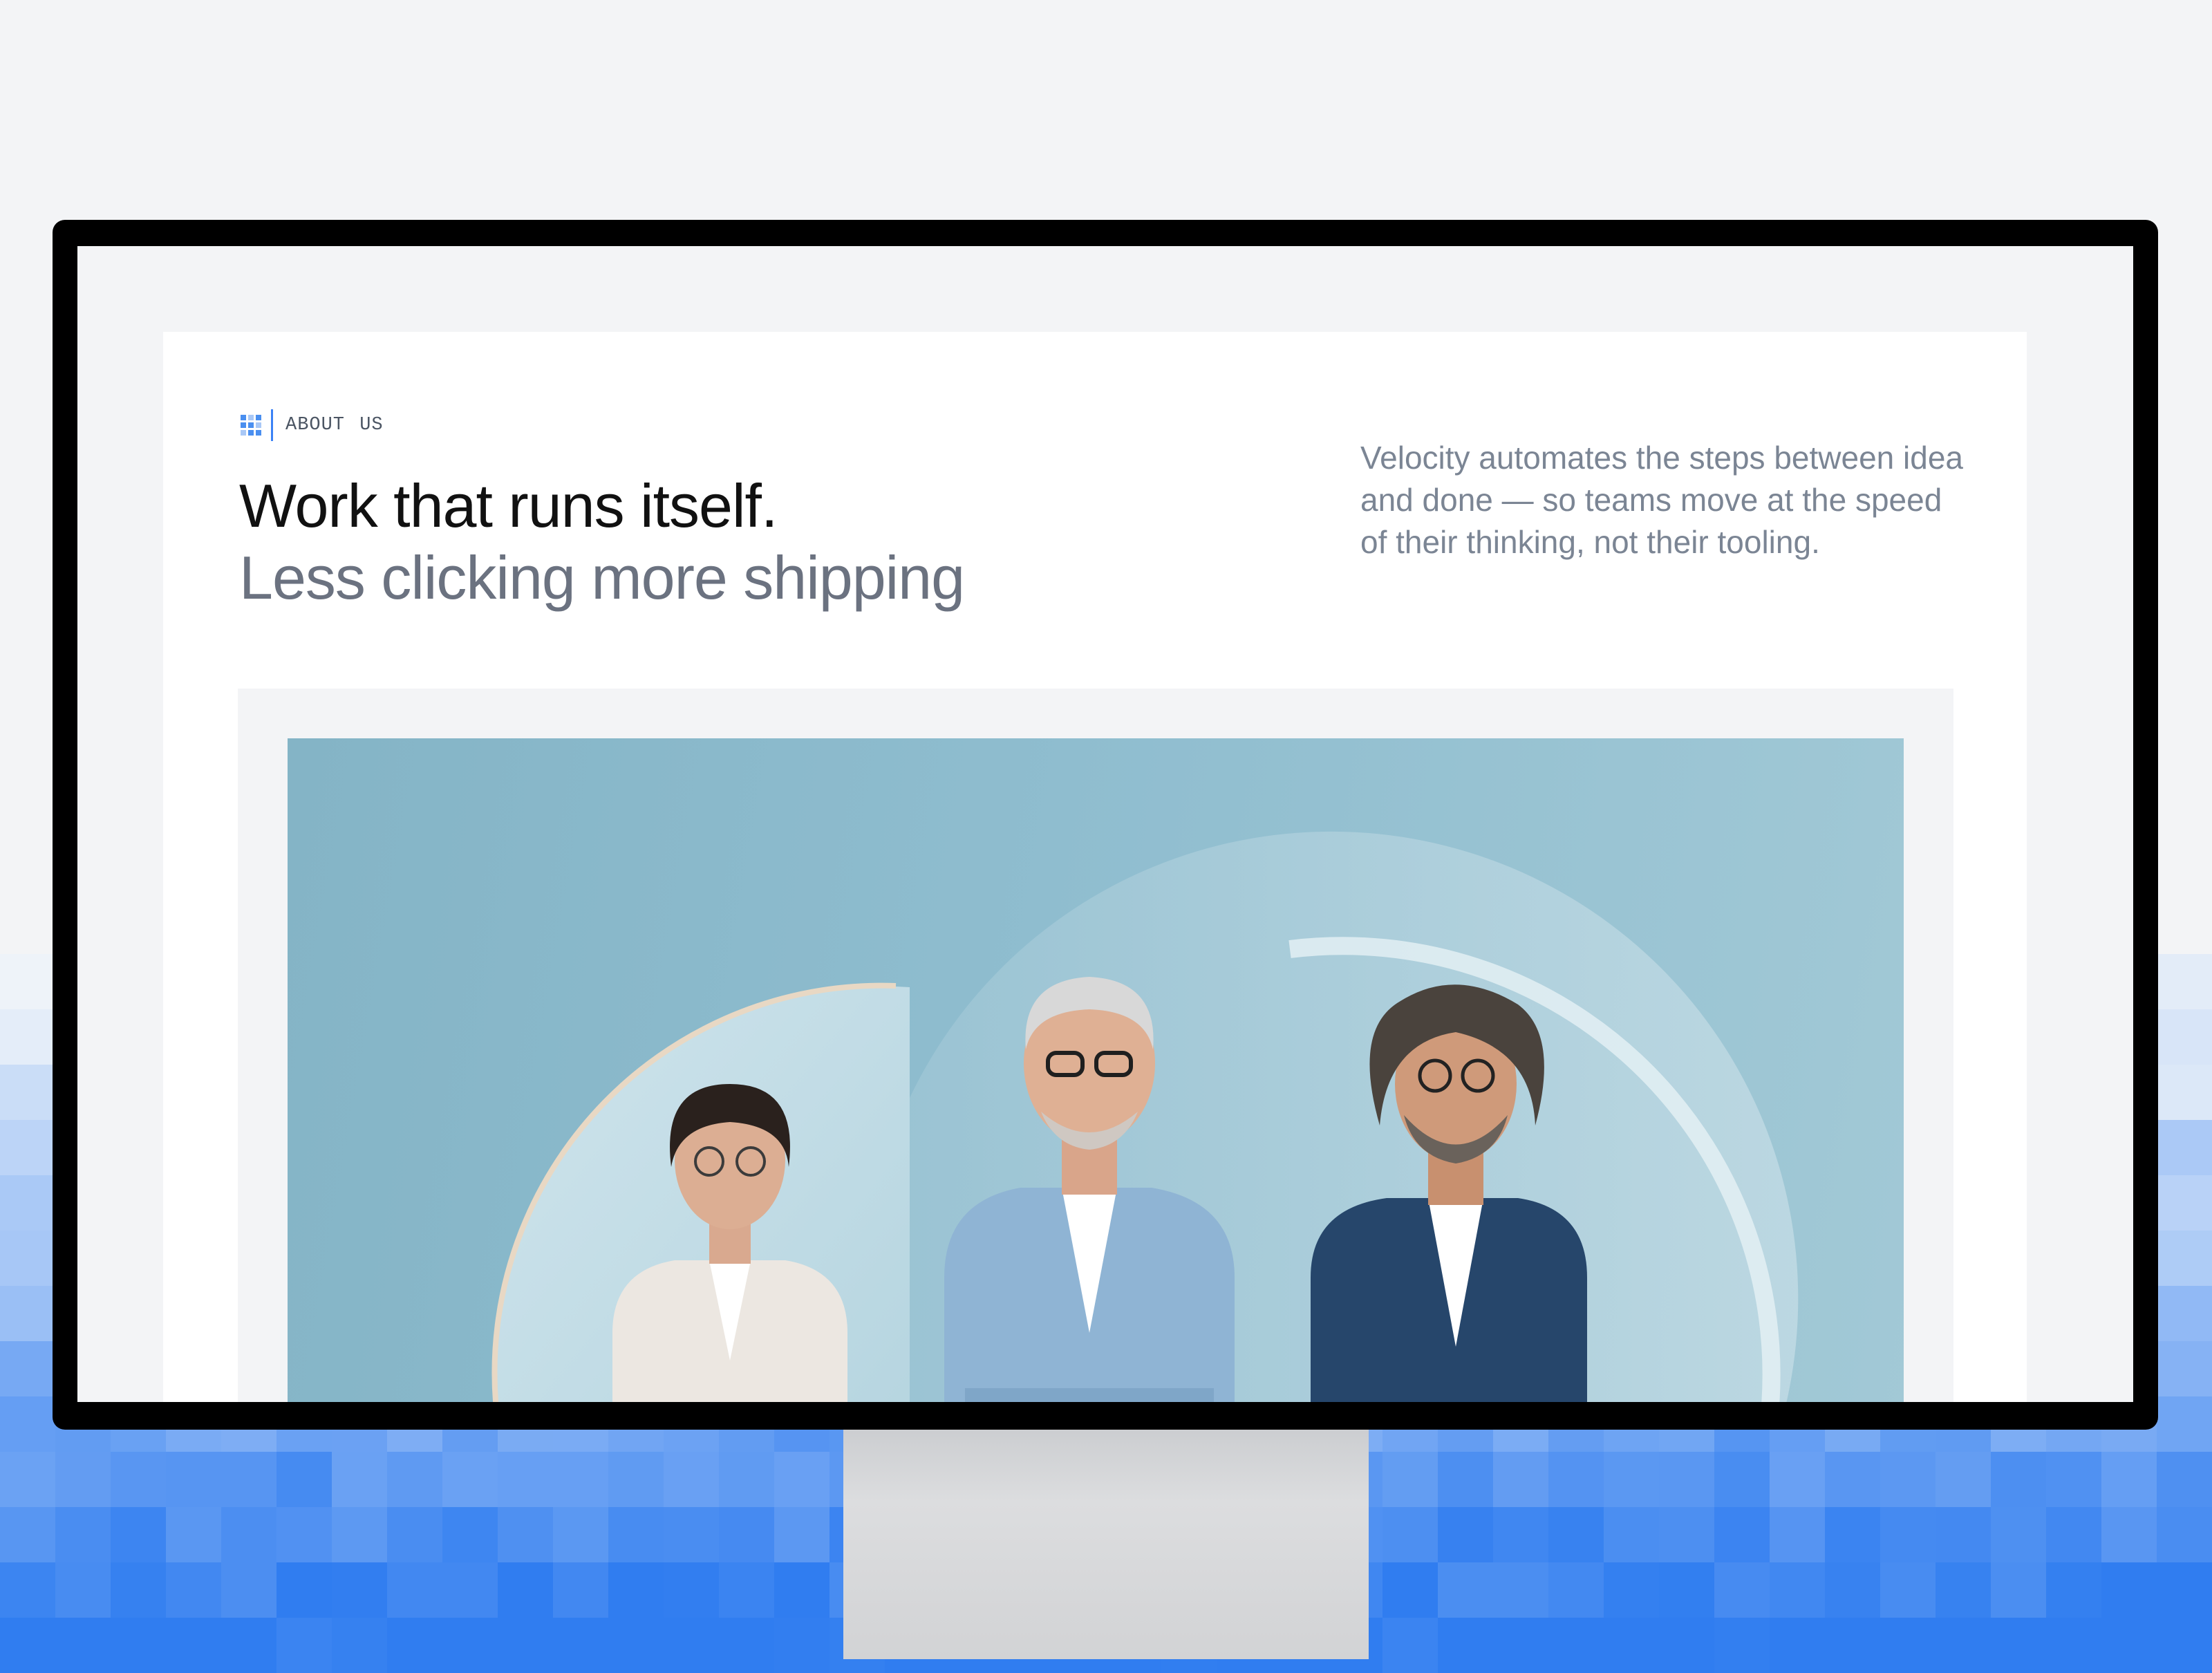 This screenshot has width=2212, height=1673. I want to click on about-us-label: ABOUT US, so click(334, 426).